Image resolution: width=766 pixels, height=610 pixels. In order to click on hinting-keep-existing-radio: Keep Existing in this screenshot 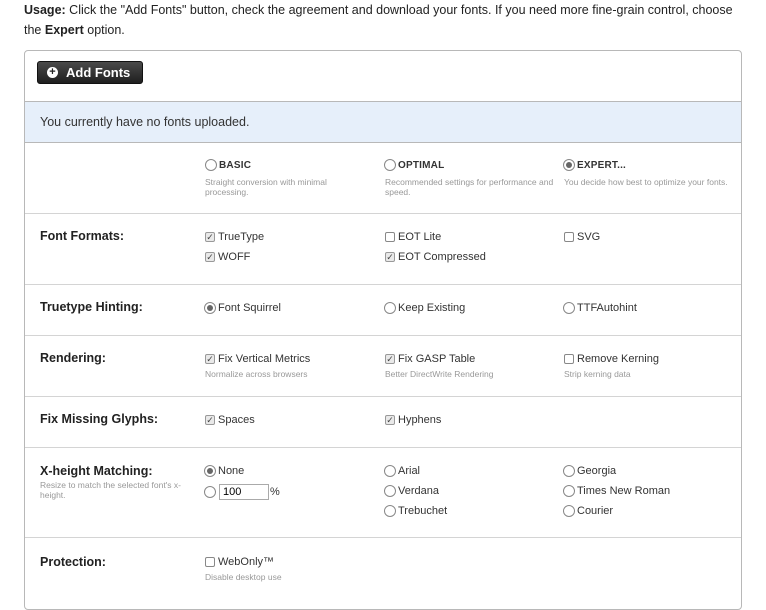, I will do `click(424, 308)`.